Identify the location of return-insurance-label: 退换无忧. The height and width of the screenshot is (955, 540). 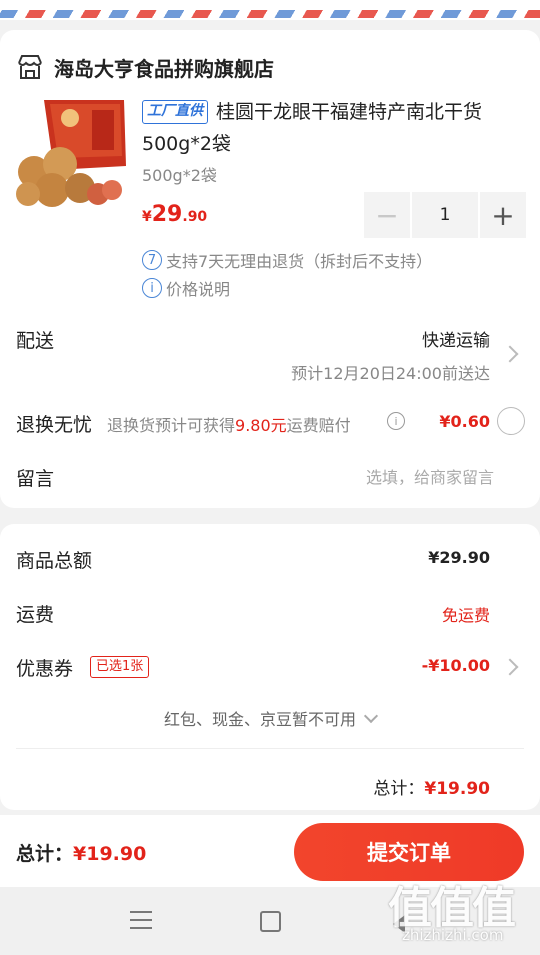
(54, 425).